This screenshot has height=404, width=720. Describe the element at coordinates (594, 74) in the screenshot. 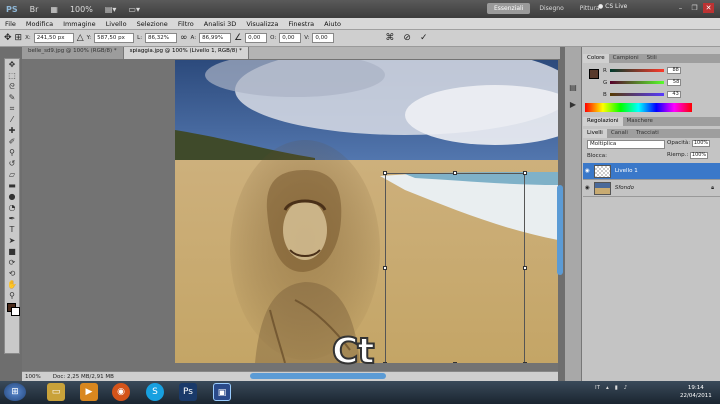

I see `color-swatch` at that location.